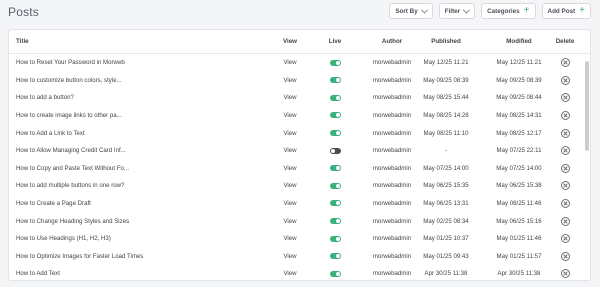  I want to click on filter-button: Filter, so click(457, 11).